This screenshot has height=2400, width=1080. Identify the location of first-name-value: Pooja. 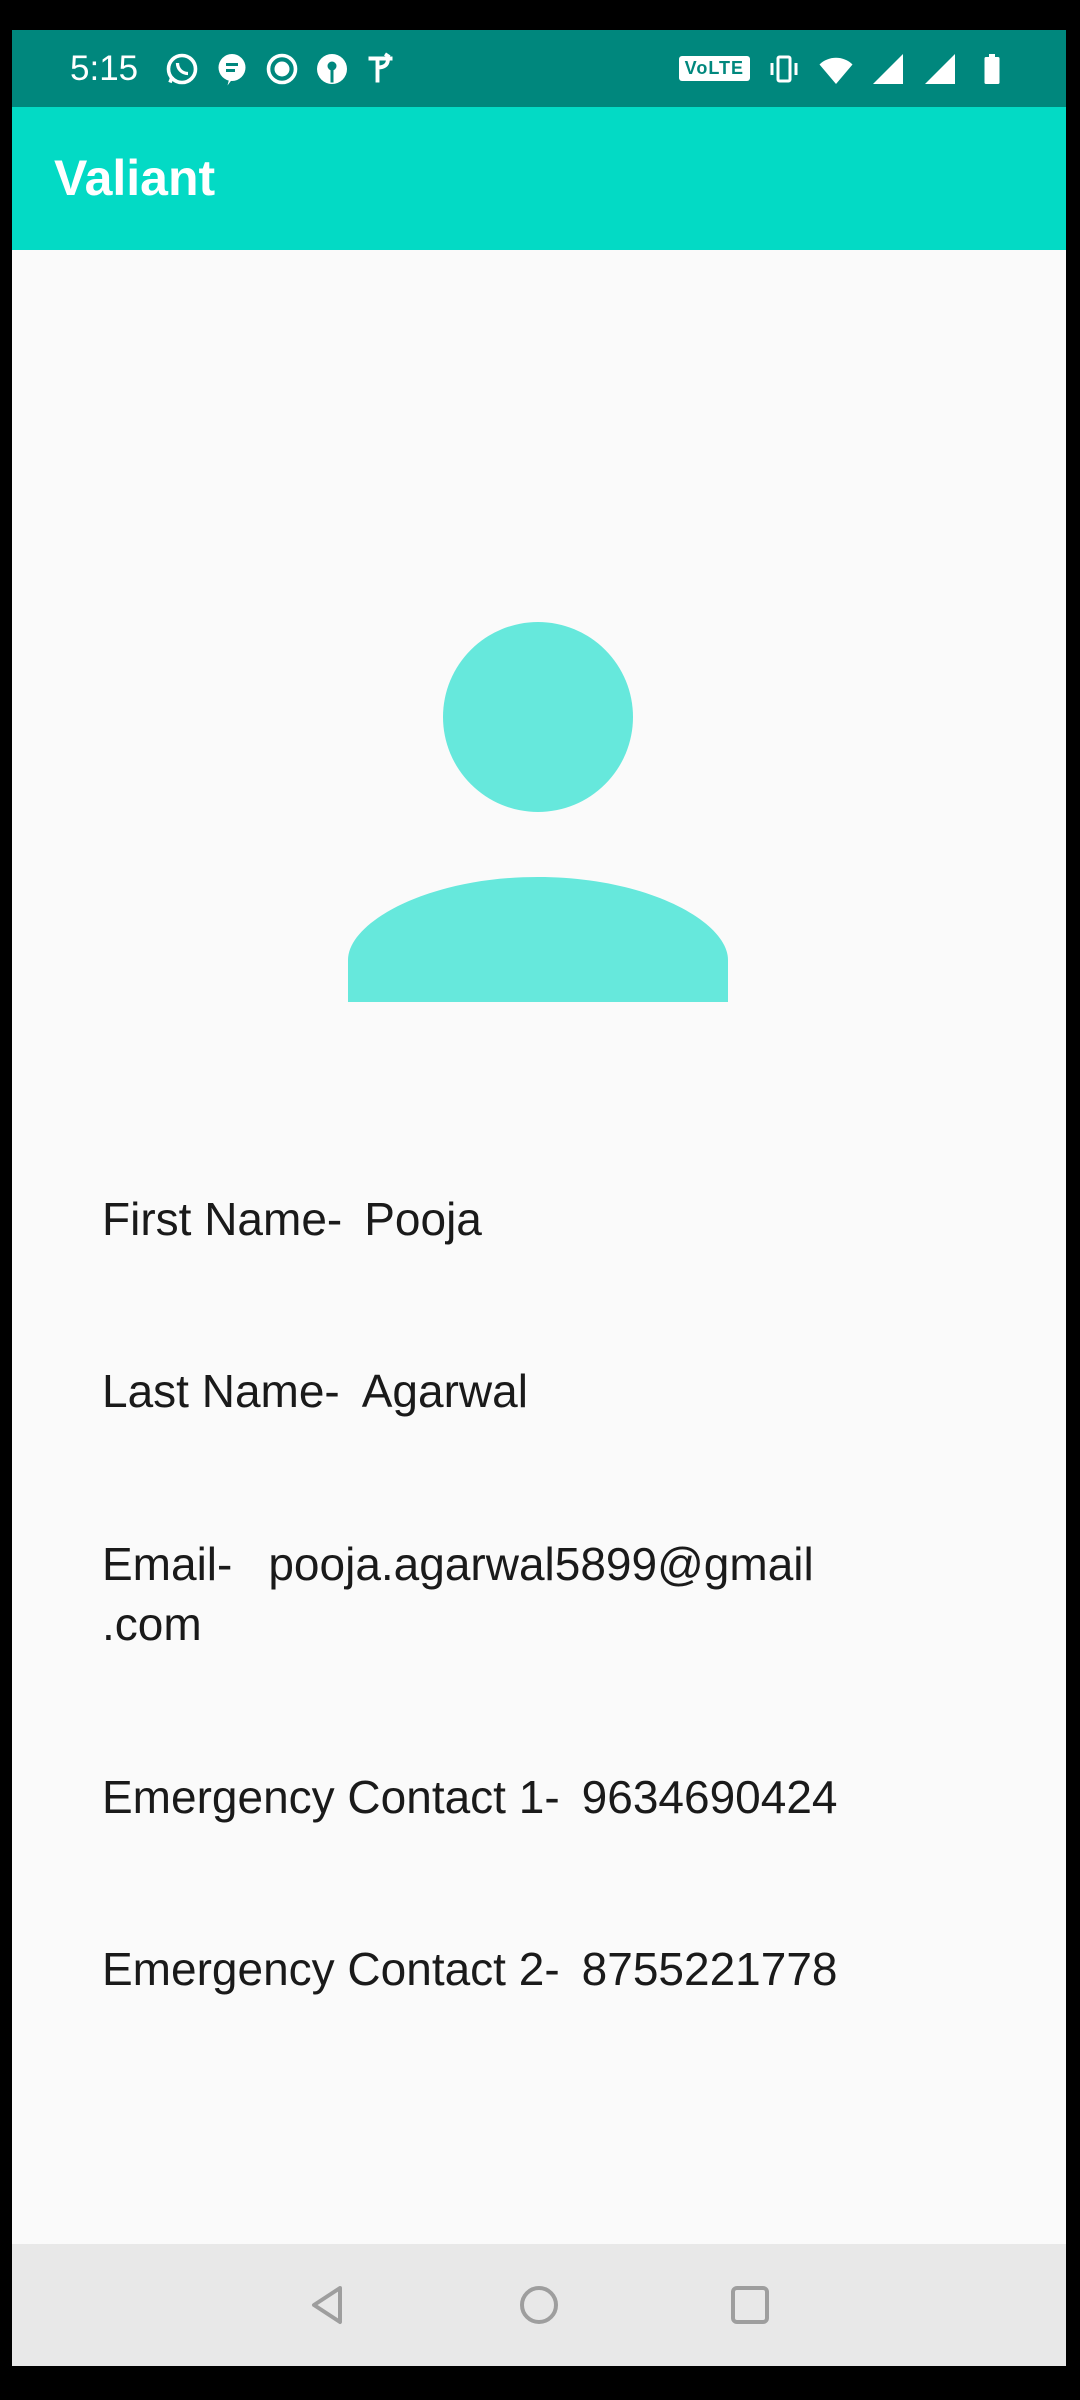
(423, 1219).